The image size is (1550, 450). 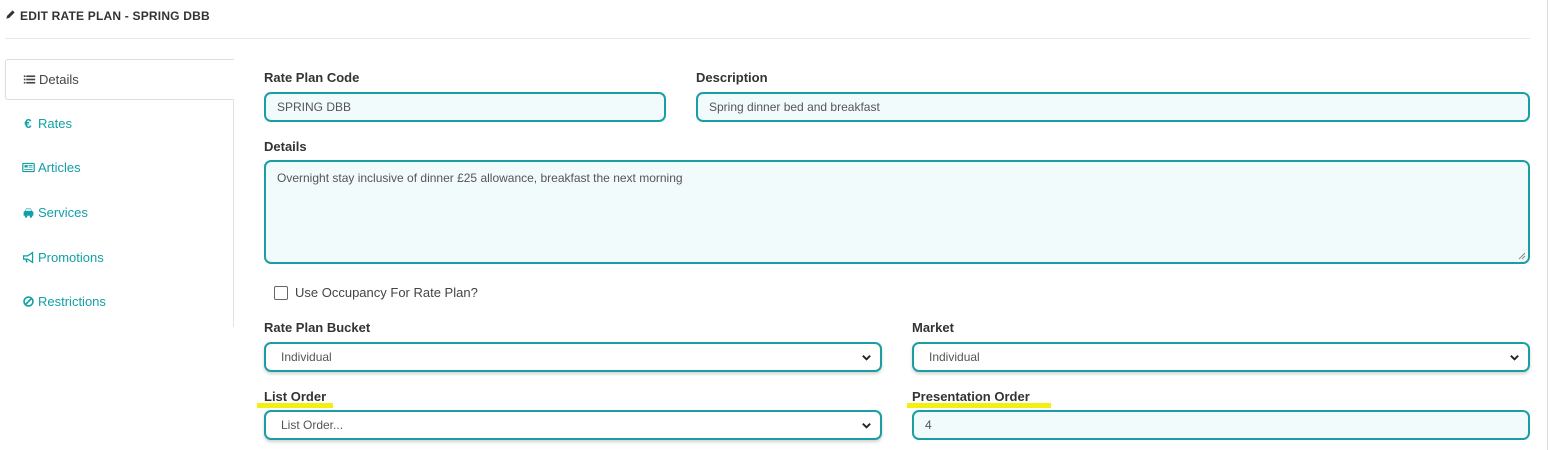 I want to click on sidebar-divider, so click(x=233, y=213).